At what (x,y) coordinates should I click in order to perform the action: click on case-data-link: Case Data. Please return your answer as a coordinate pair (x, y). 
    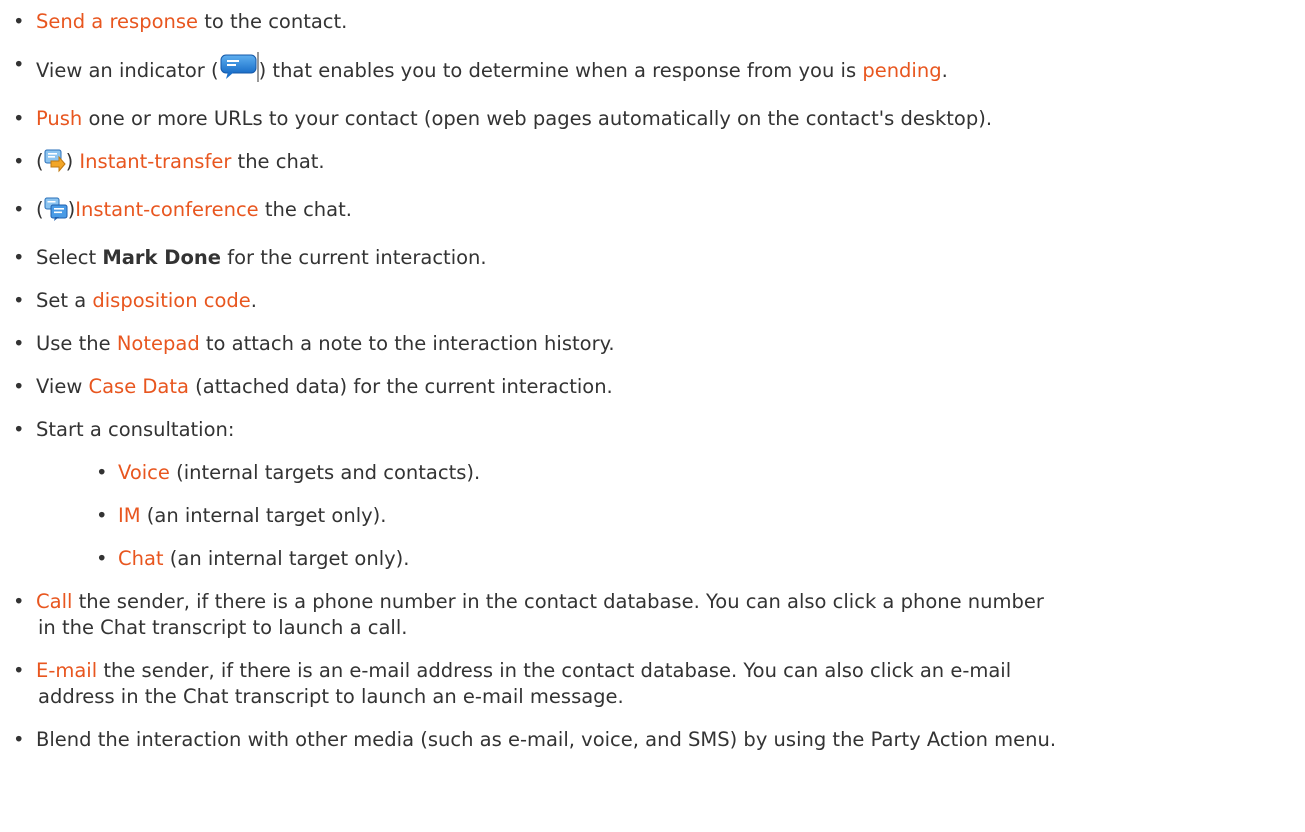
    Looking at the image, I should click on (138, 386).